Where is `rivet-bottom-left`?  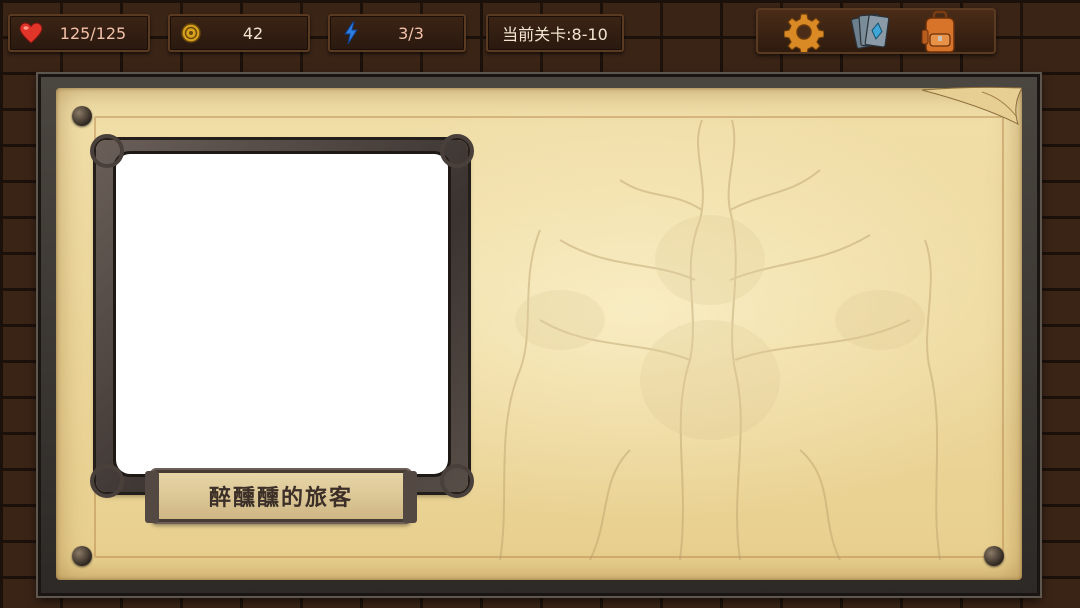
rivet-bottom-left is located at coordinates (82, 556).